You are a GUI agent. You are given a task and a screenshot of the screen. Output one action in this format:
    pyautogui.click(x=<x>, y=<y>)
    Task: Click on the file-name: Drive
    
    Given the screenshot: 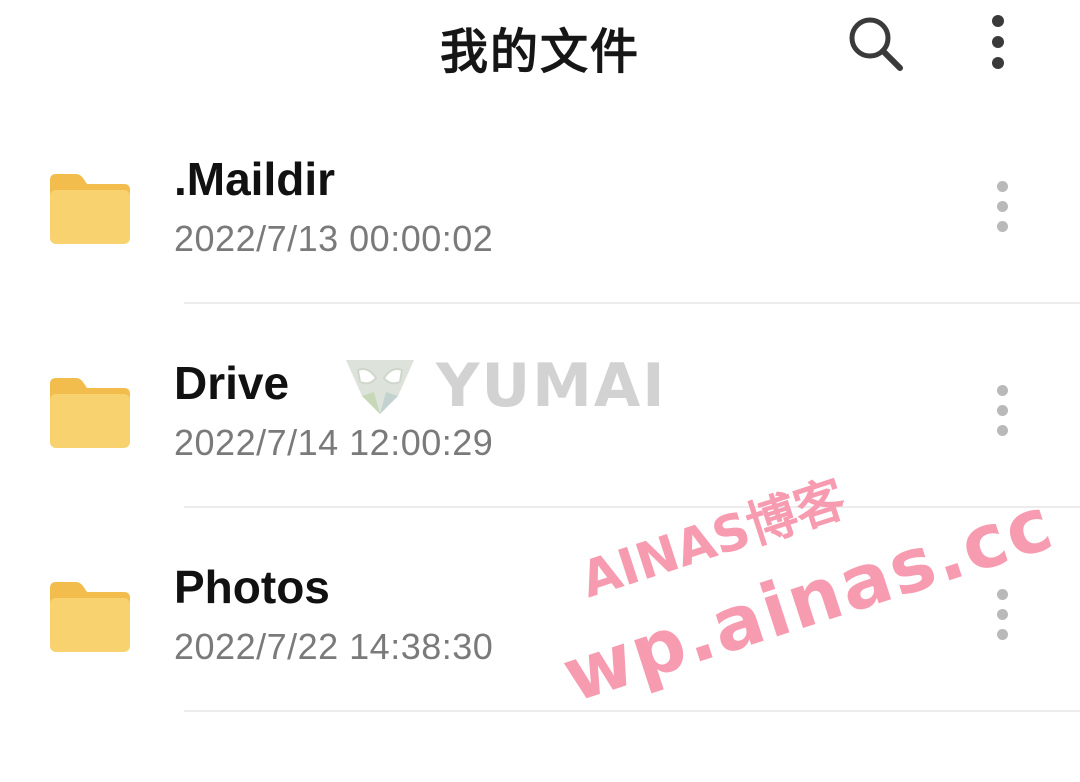 What is the action you would take?
    pyautogui.click(x=232, y=383)
    